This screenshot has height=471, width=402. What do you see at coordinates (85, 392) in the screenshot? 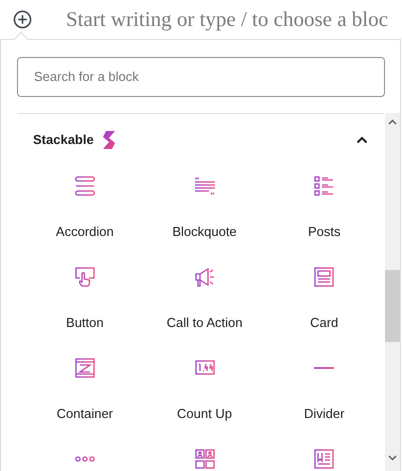
I see `block-item: Container` at bounding box center [85, 392].